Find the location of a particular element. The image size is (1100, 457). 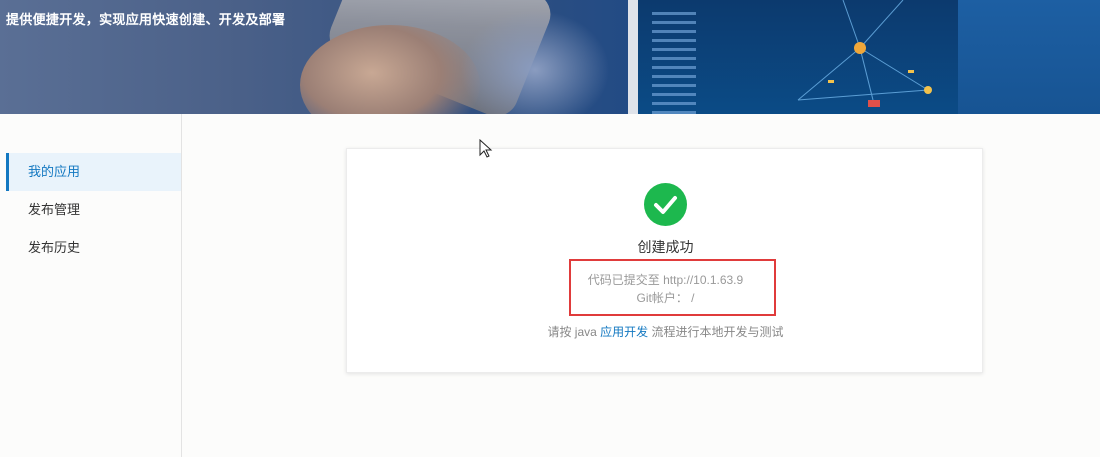

banner-network-graph is located at coordinates (864, 53).